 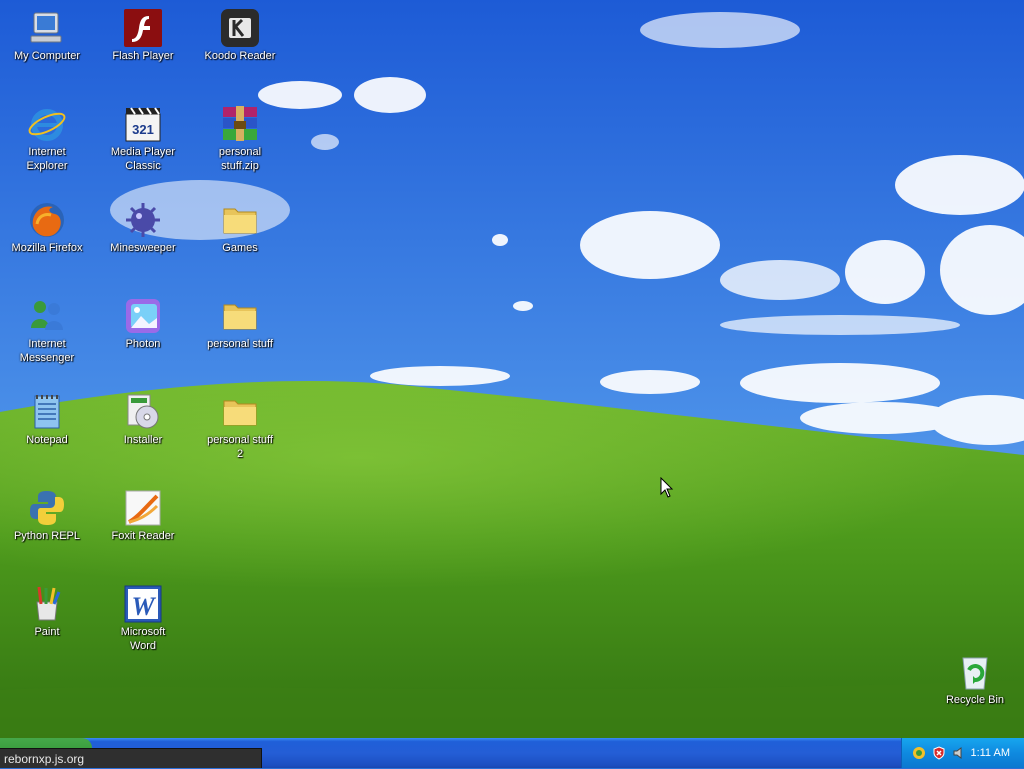 I want to click on desktop-icon-koodo-reader: Koodo Reader, so click(x=240, y=35).